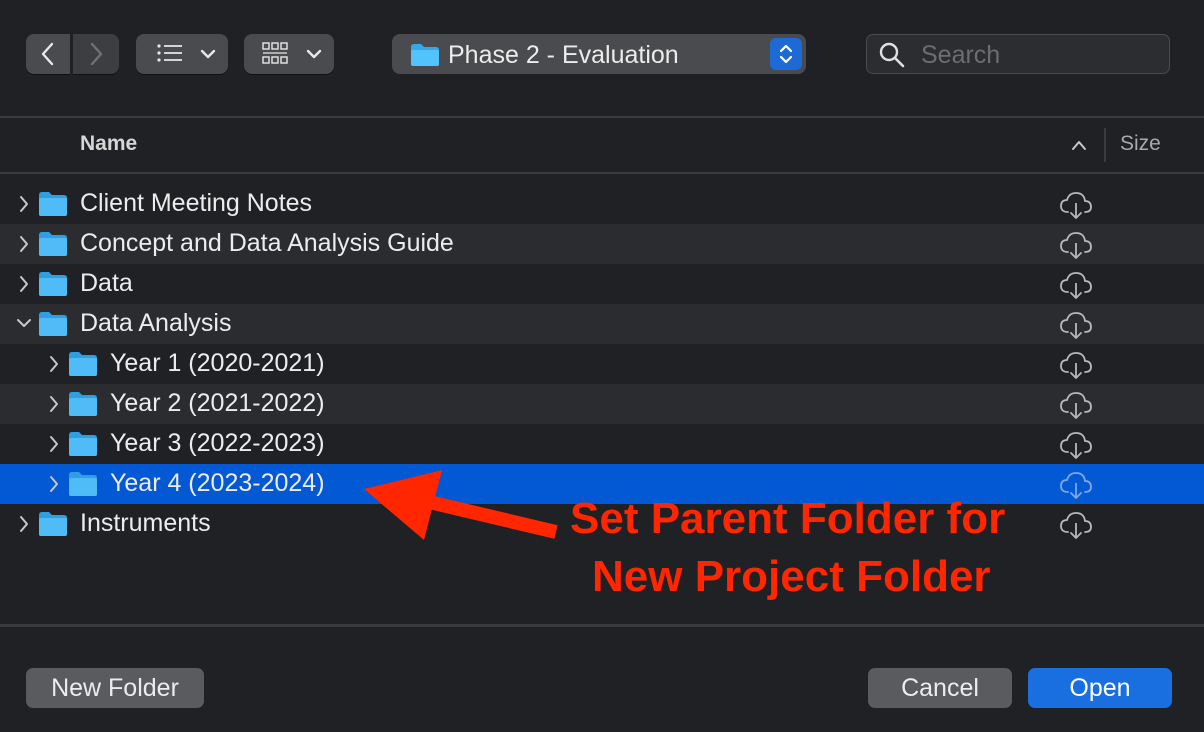 The height and width of the screenshot is (732, 1204). Describe the element at coordinates (217, 403) in the screenshot. I see `row-label: Year 2 (2021-2022)` at that location.